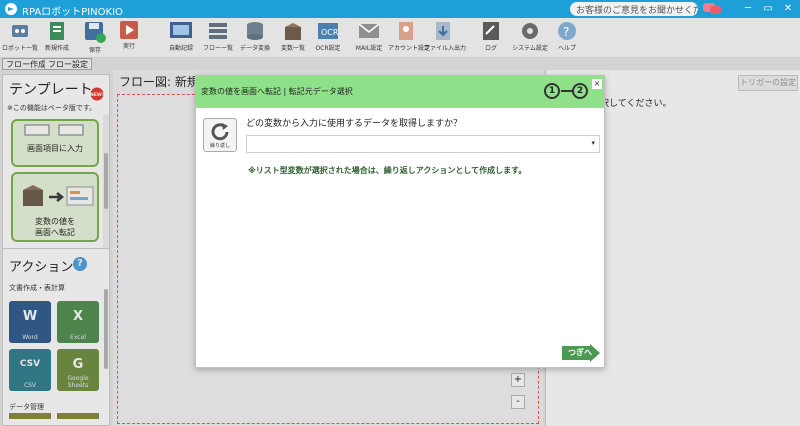 This screenshot has width=800, height=426. I want to click on file-io-button: ファイル入出力, so click(445, 38).